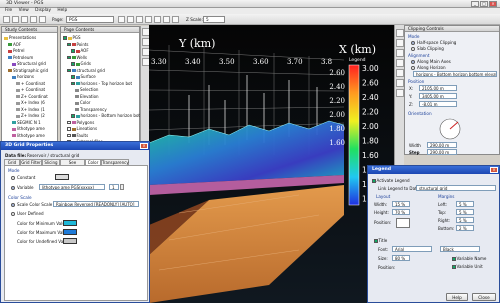 The width and height of the screenshot is (500, 303). What do you see at coordinates (77, 57) in the screenshot?
I see `page-tree-item: Wells` at bounding box center [77, 57].